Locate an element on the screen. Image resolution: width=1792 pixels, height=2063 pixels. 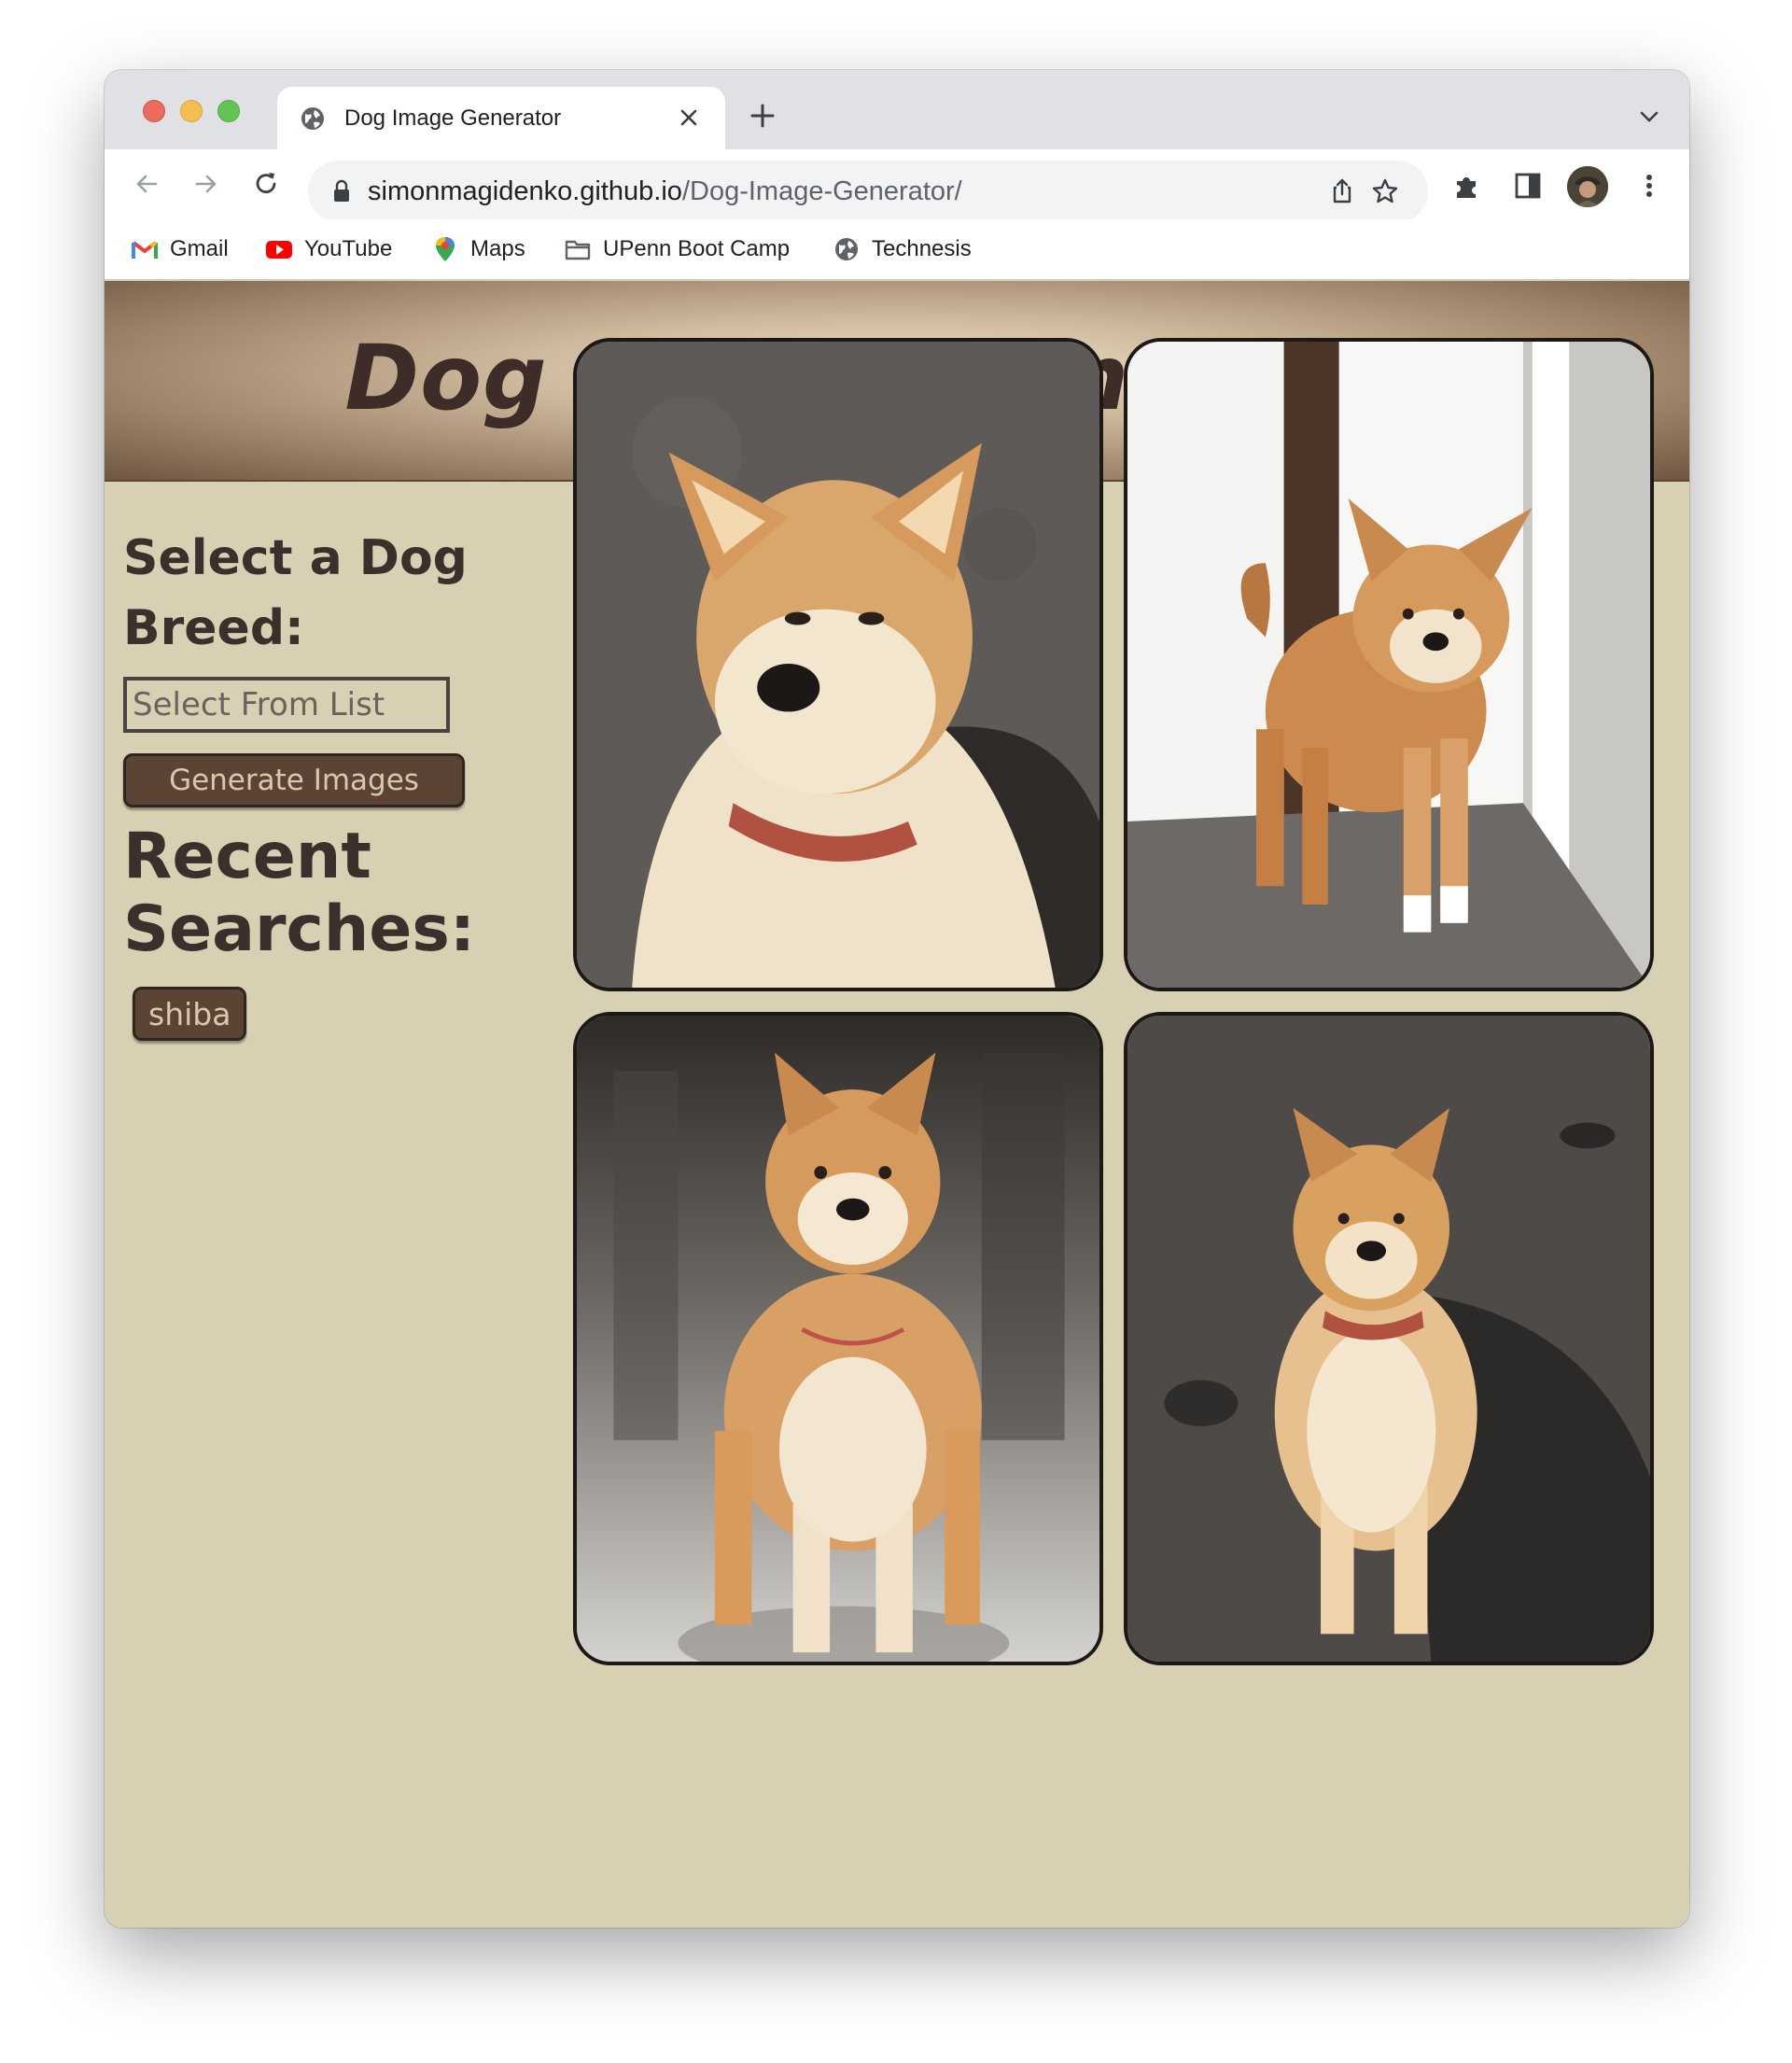
bookmark-label: YouTube is located at coordinates (348, 249).